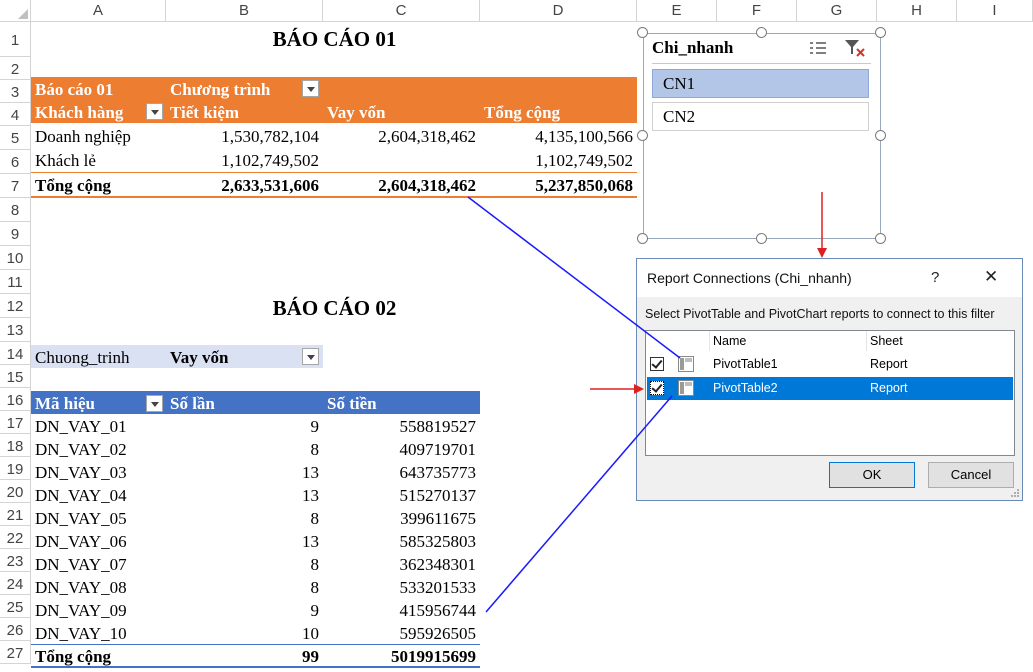  Describe the element at coordinates (154, 111) in the screenshot. I see `row-field-dropdown-icon` at that location.